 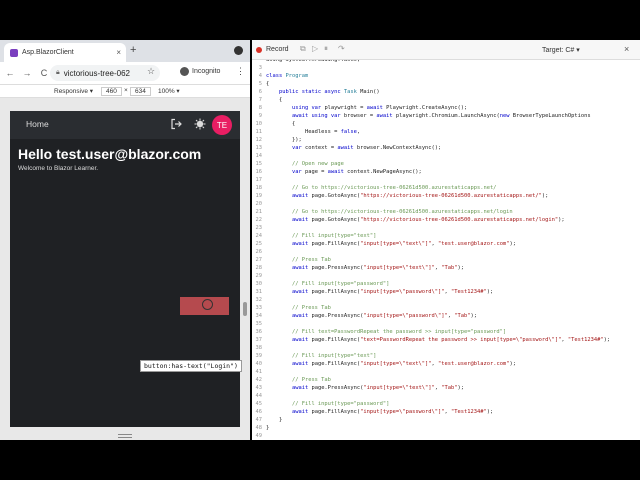 What do you see at coordinates (446, 156) in the screenshot?
I see `code-line: 14` at bounding box center [446, 156].